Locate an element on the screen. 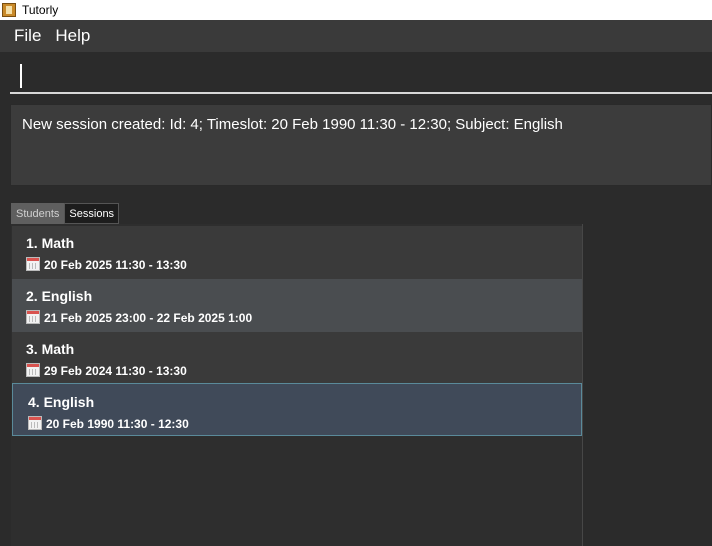  text-caret is located at coordinates (21, 76).